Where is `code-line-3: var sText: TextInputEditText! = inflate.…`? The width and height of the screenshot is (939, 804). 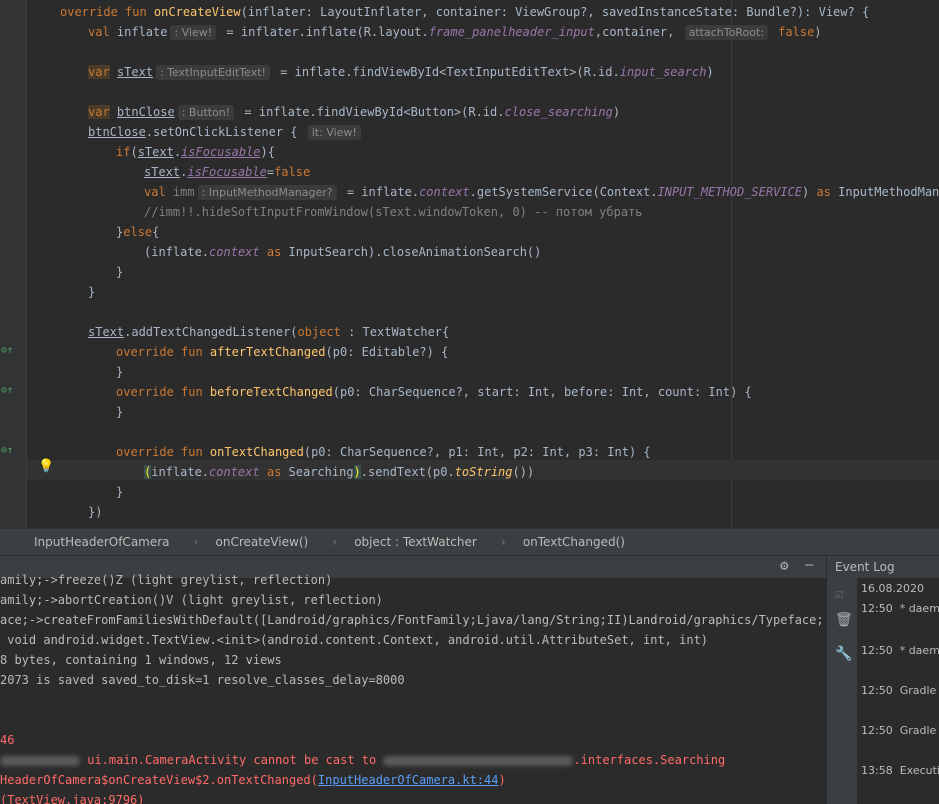
code-line-3: var sText: TextInputEditText! = inflate.… is located at coordinates (401, 72).